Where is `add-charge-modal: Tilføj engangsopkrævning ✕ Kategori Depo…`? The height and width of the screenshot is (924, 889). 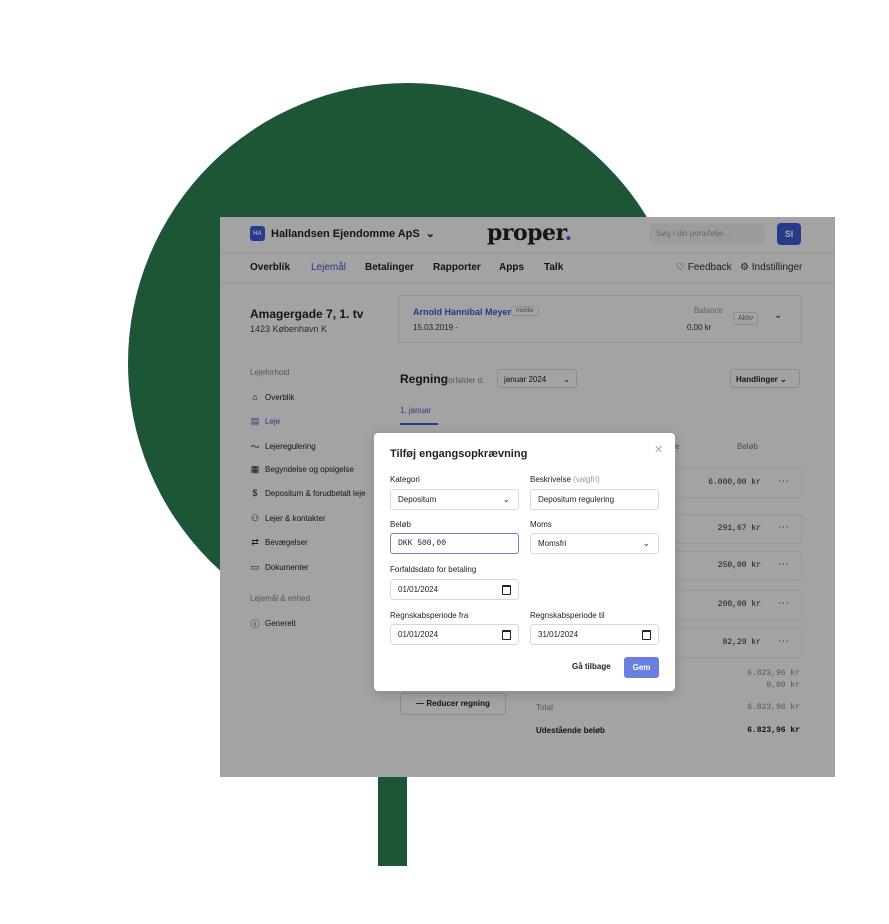
add-charge-modal: Tilføj engangsopkrævning ✕ Kategori Depo… is located at coordinates (524, 562).